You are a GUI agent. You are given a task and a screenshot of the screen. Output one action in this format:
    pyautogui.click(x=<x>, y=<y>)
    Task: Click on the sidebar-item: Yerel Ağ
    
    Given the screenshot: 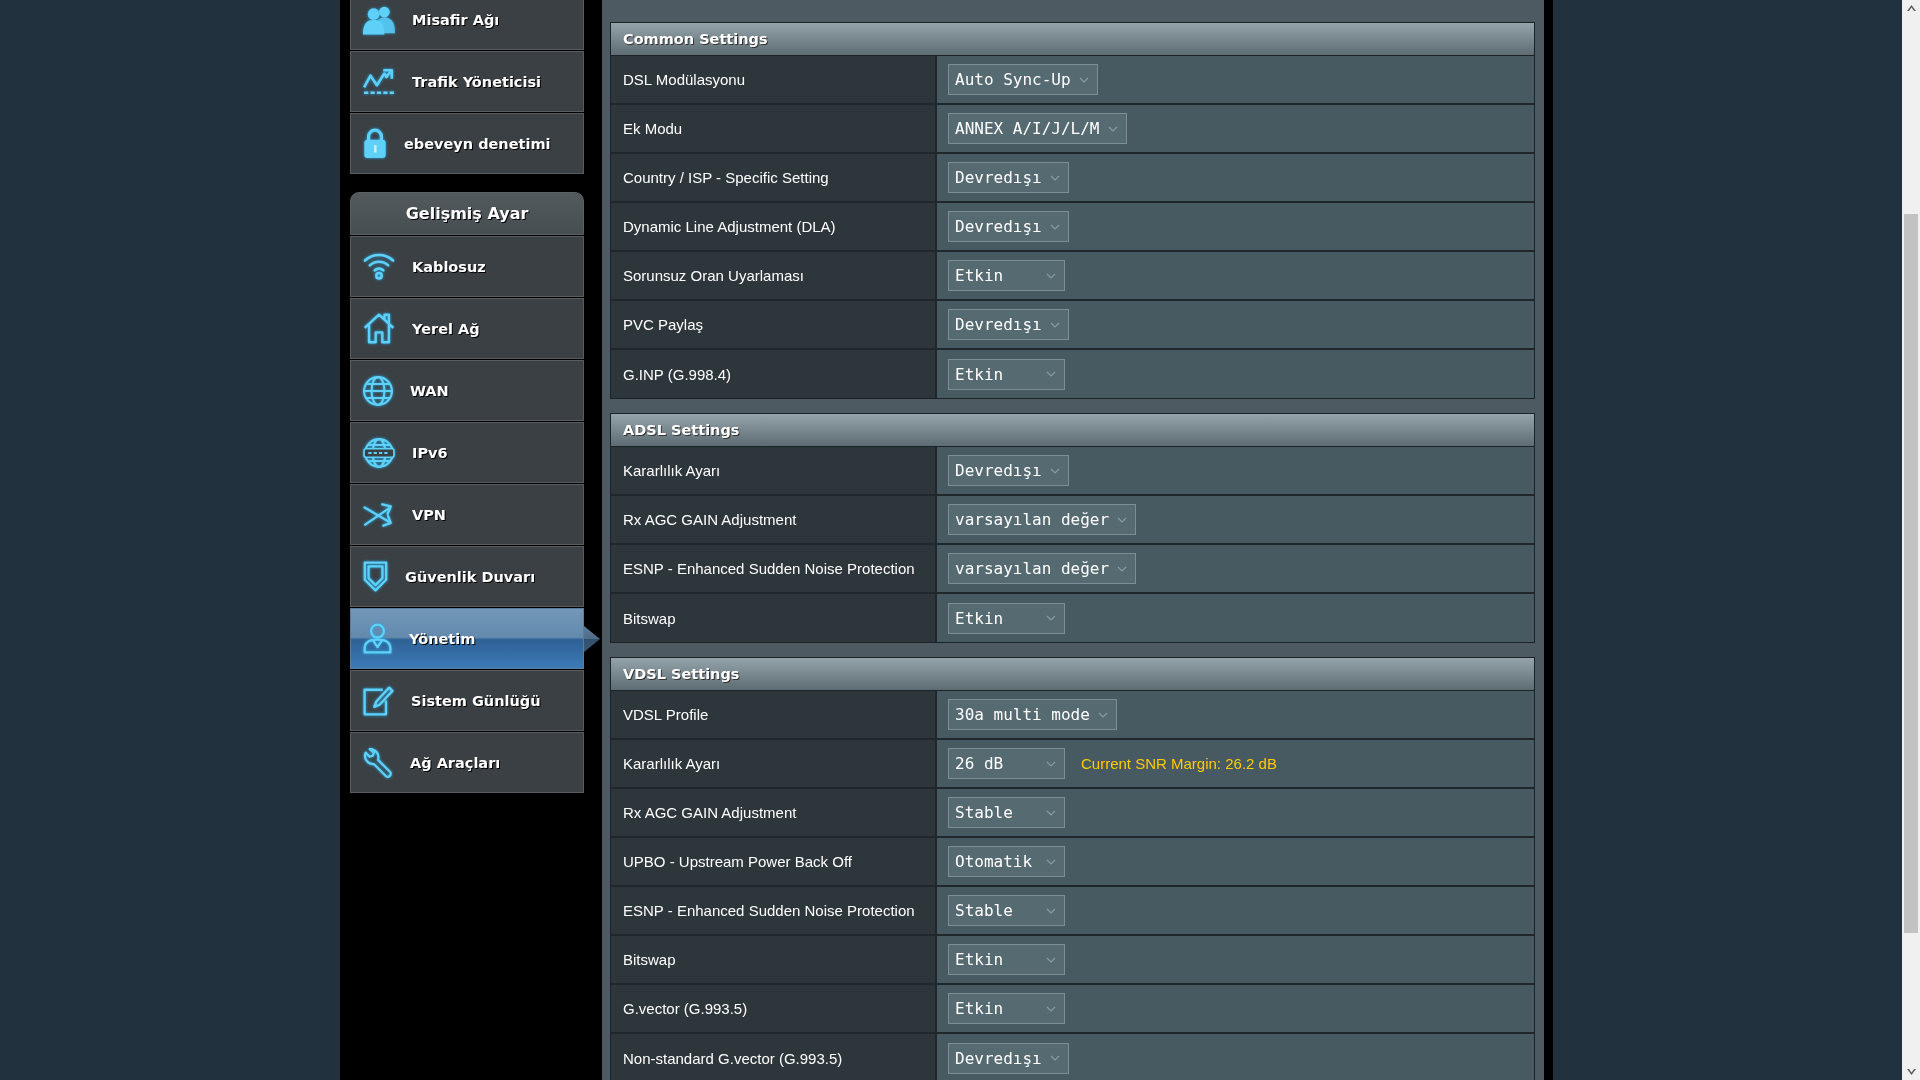 What is the action you would take?
    pyautogui.click(x=467, y=328)
    